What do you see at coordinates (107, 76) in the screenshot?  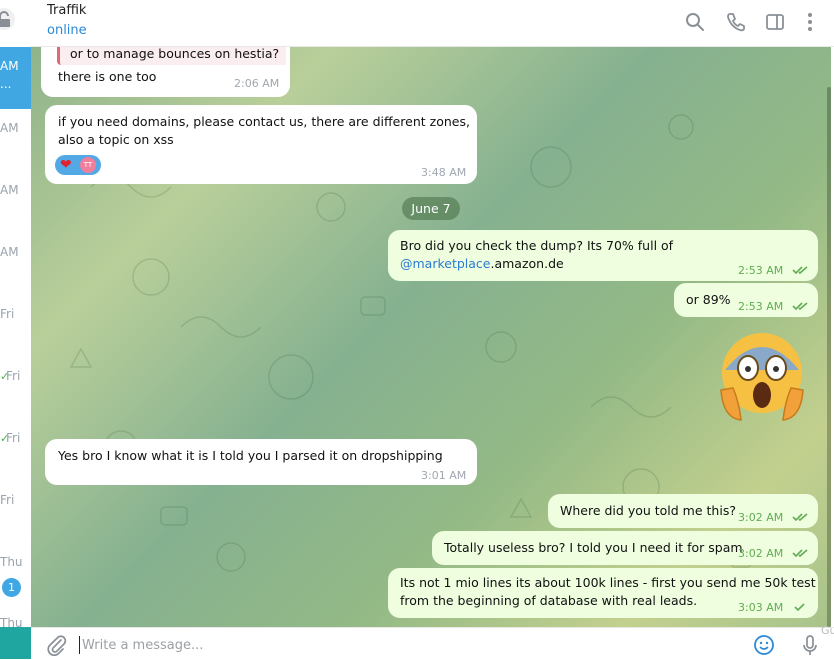 I see `message-text: there is one too` at bounding box center [107, 76].